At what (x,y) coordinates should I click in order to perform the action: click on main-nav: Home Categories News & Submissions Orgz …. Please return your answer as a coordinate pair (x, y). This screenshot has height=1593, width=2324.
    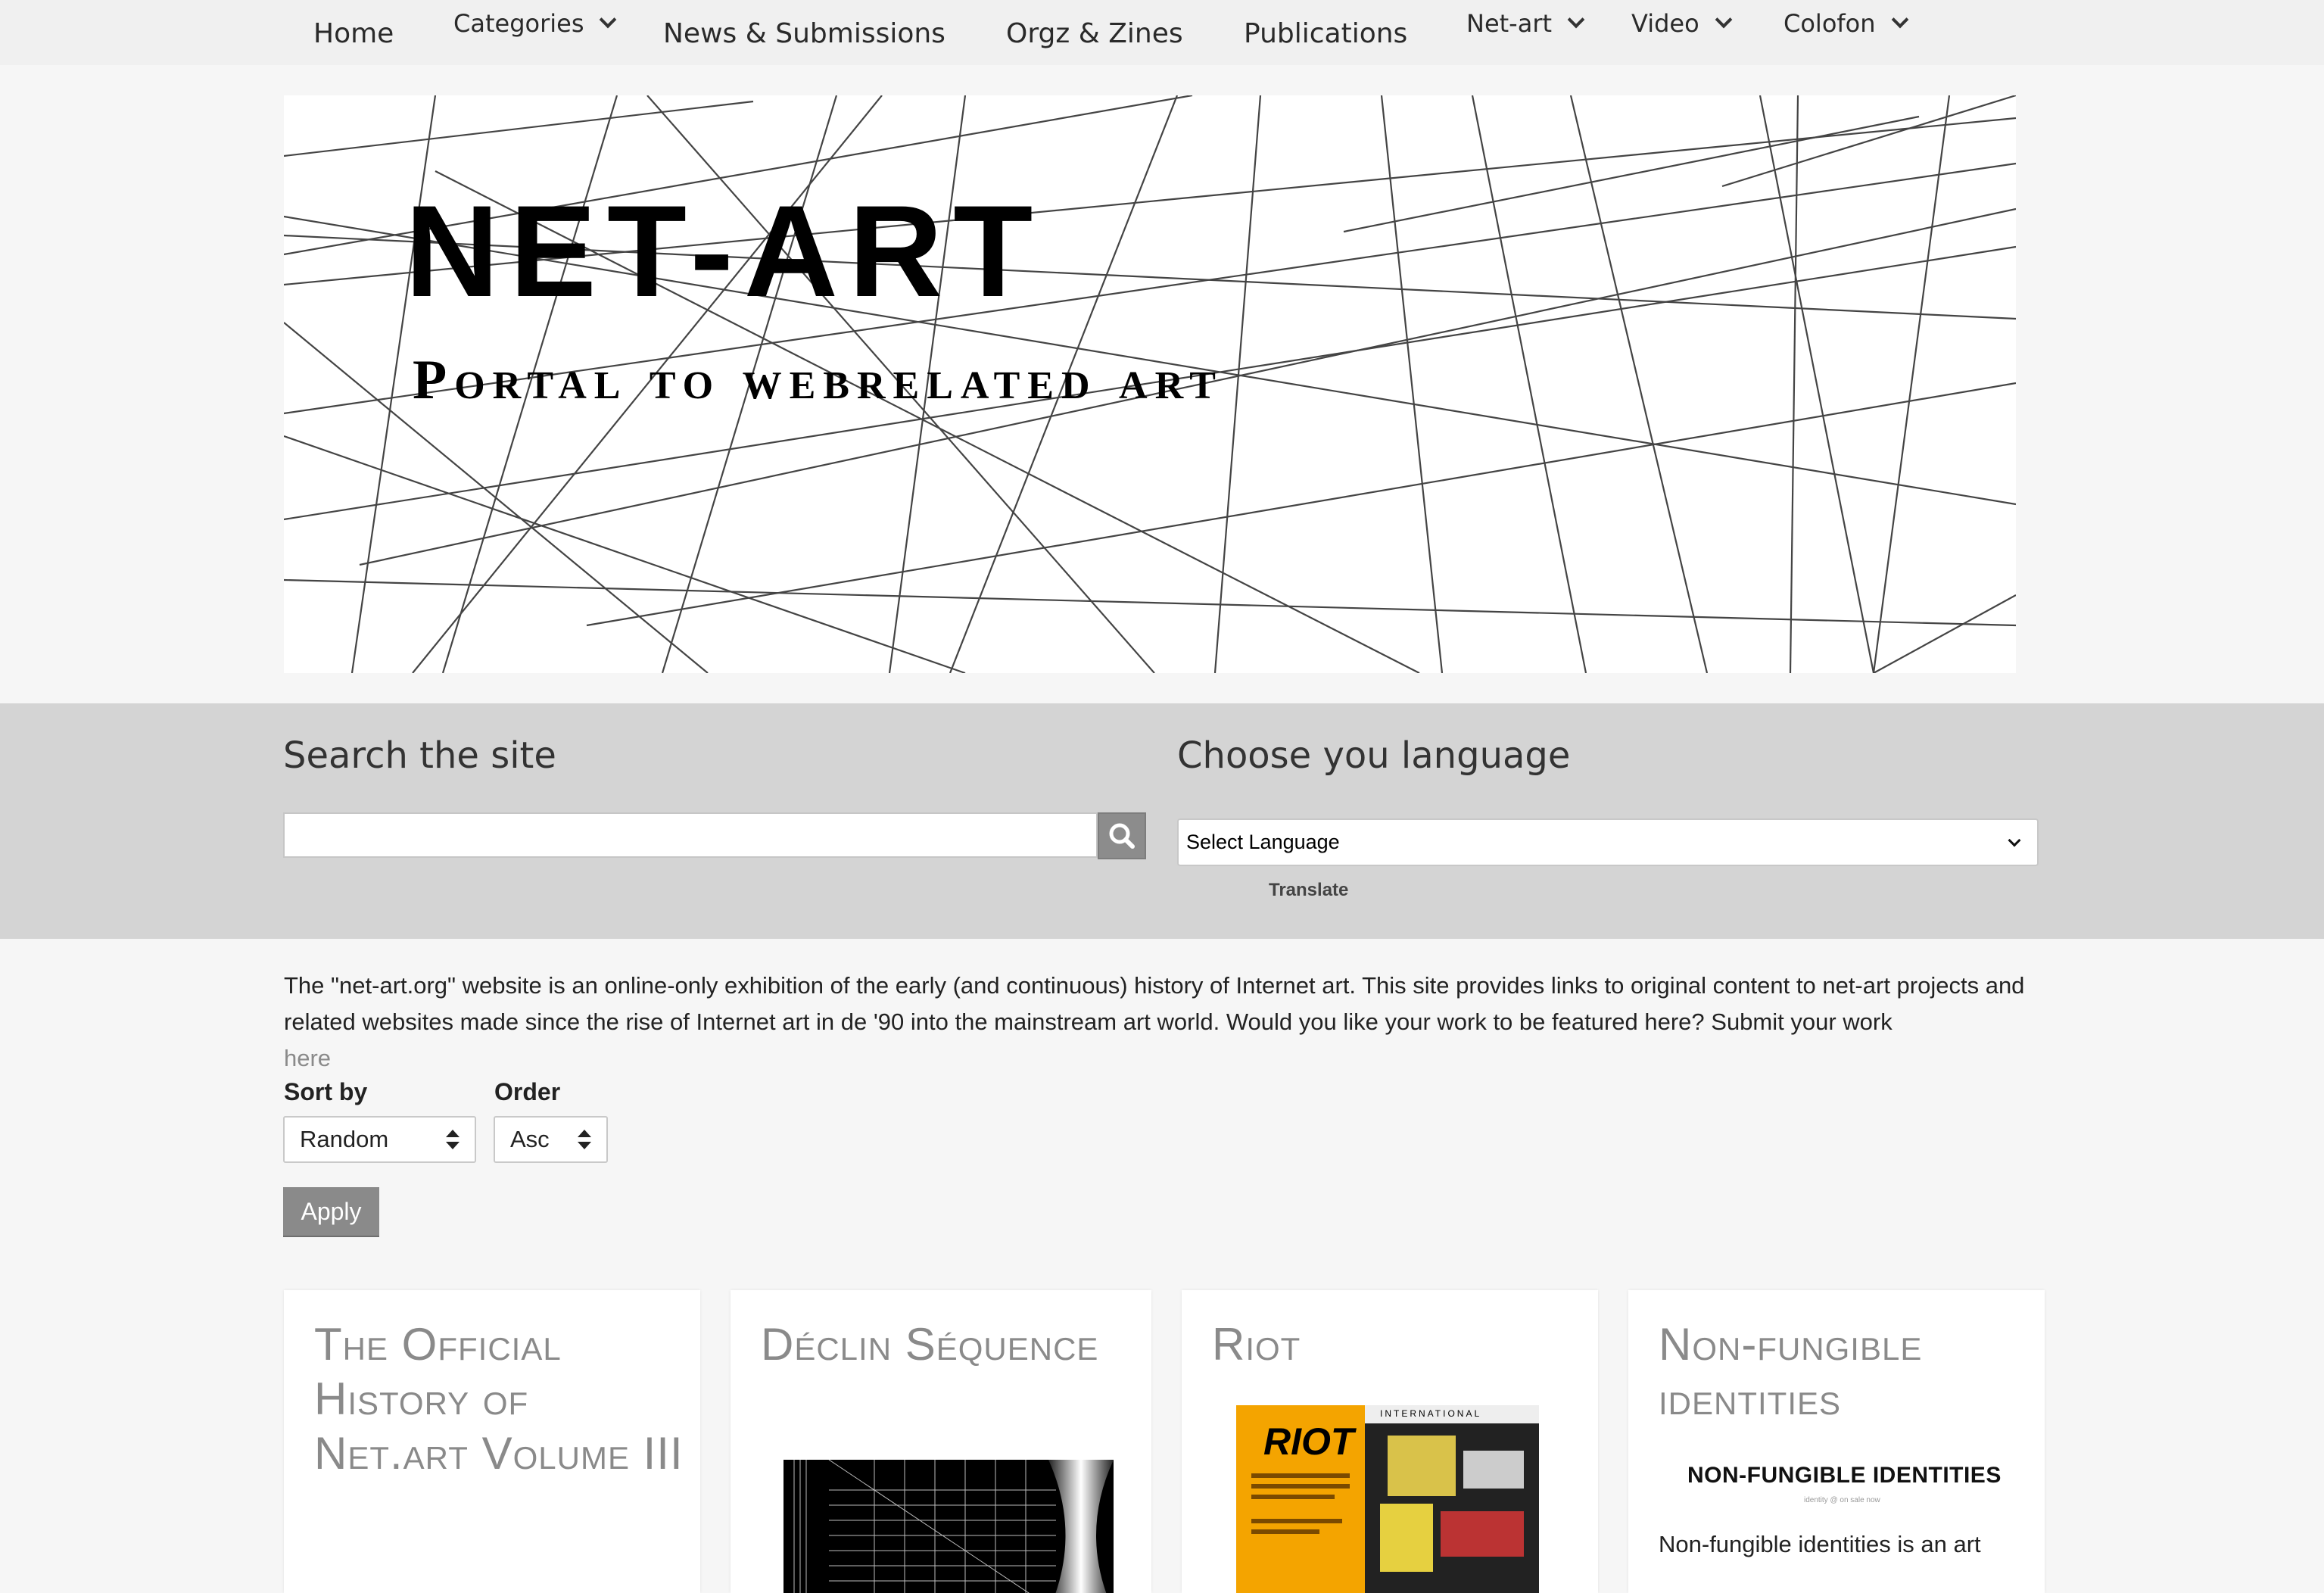
    Looking at the image, I should click on (1162, 32).